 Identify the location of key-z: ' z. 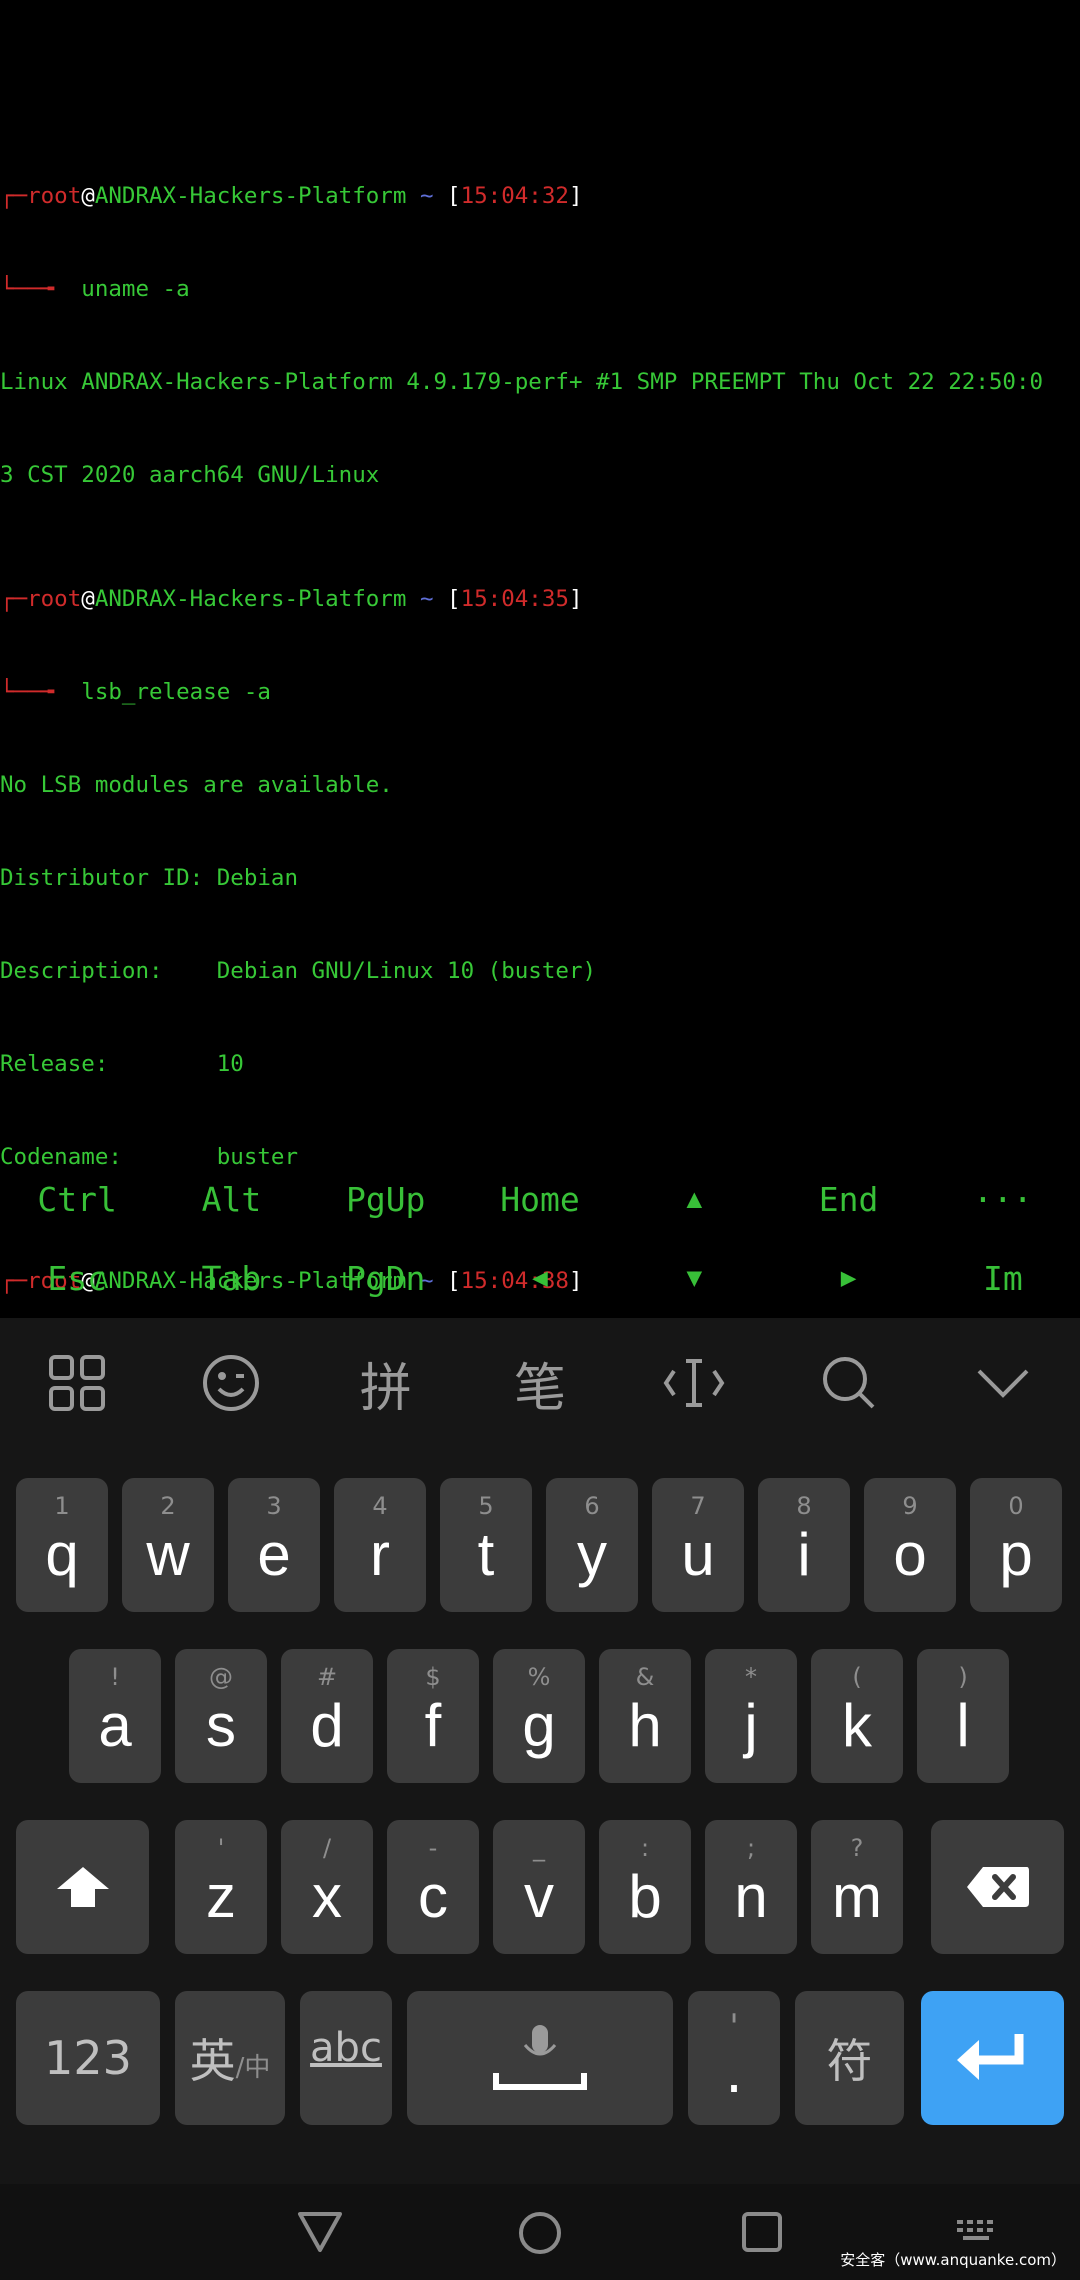
(221, 1887).